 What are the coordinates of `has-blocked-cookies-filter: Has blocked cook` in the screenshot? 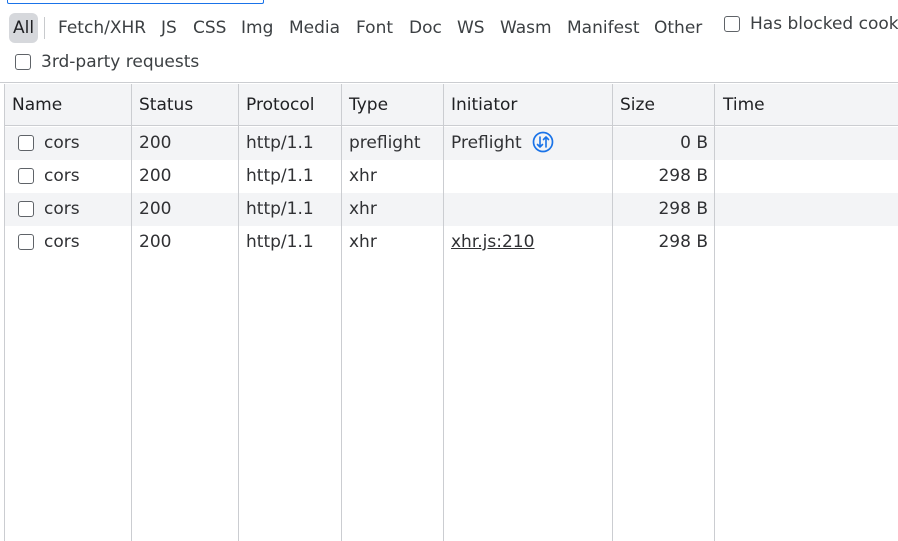 It's located at (811, 24).